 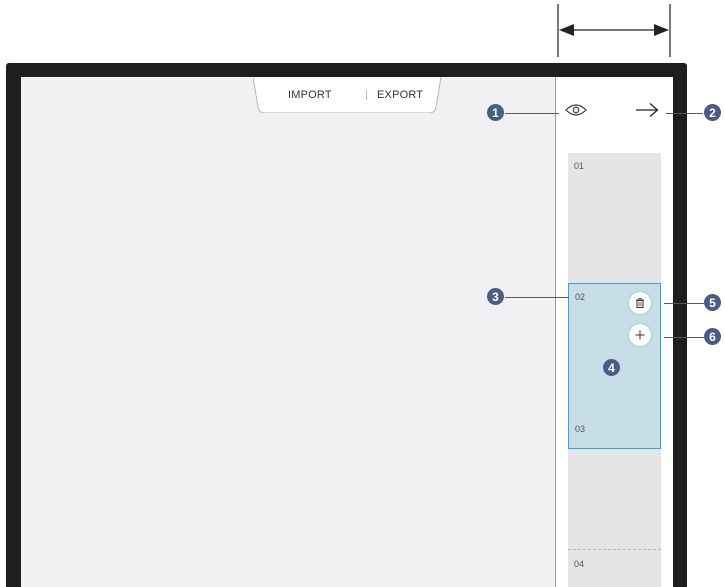 I want to click on trash-icon, so click(x=640, y=303).